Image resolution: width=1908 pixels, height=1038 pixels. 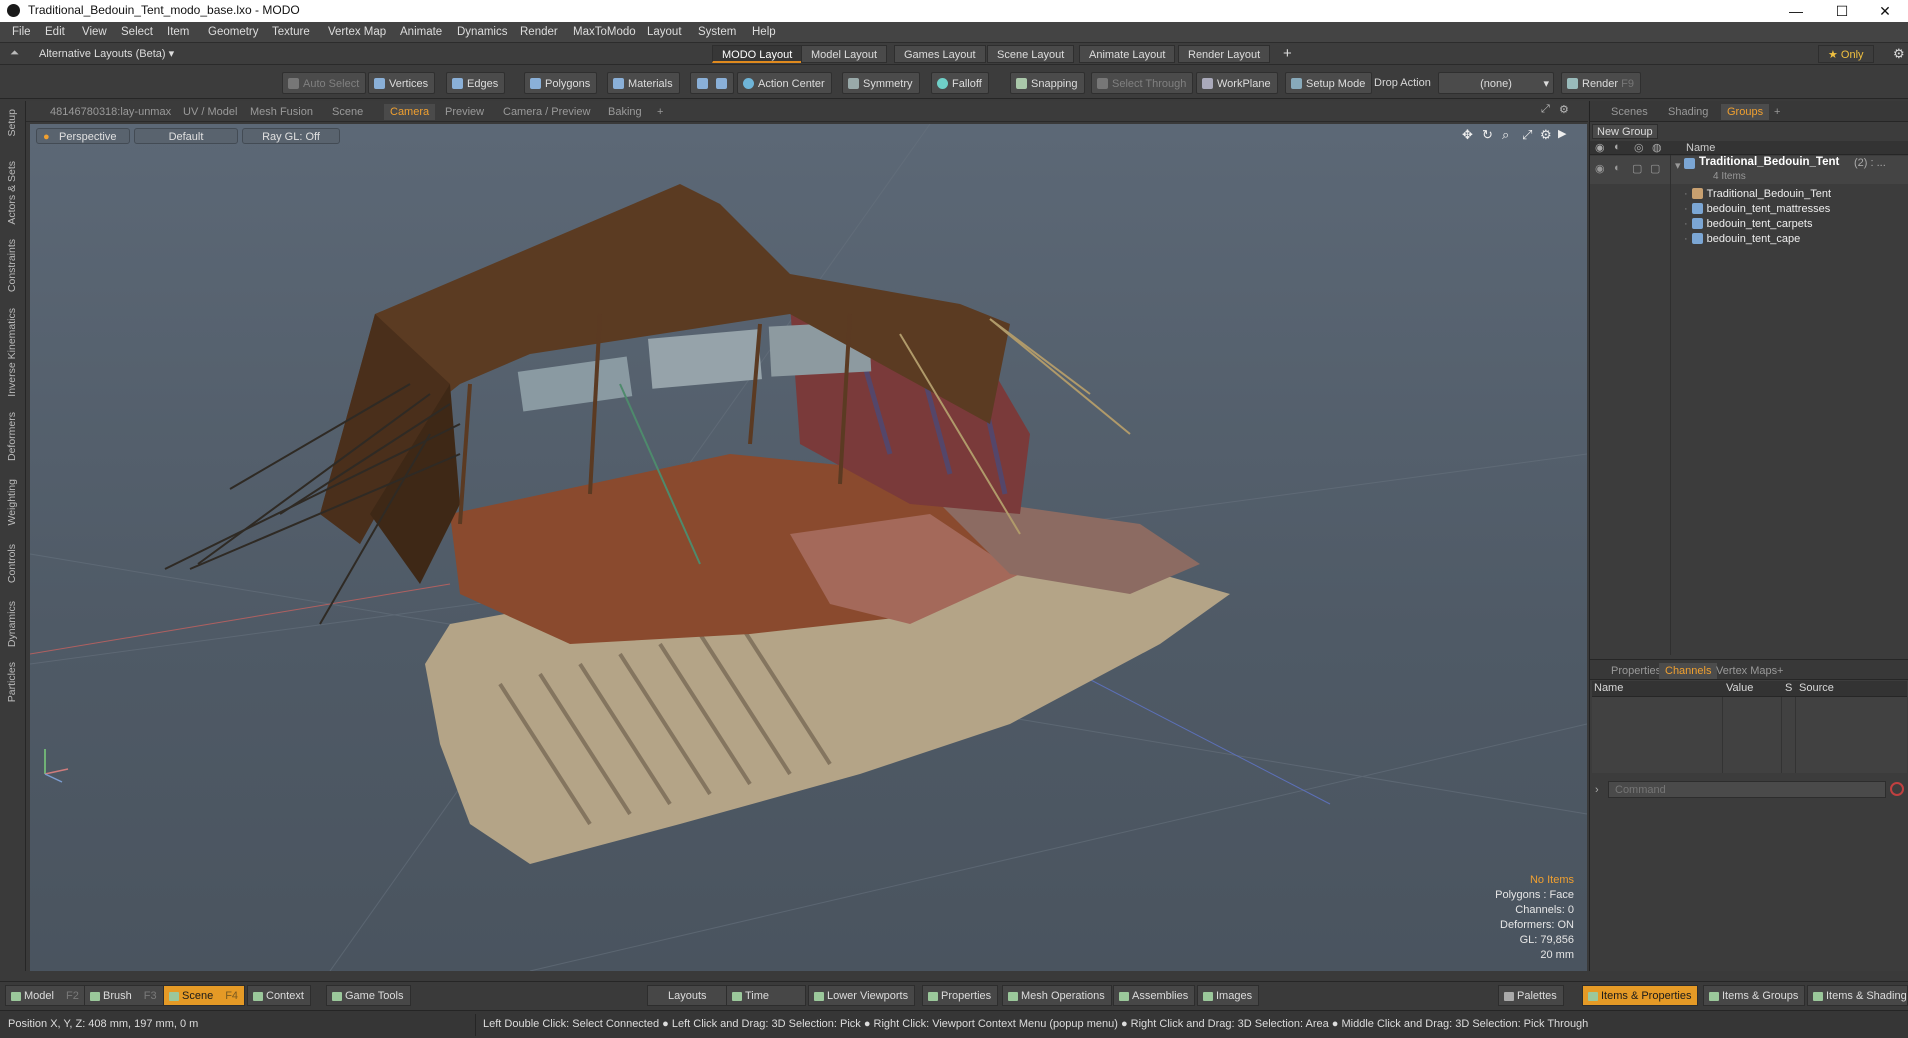 What do you see at coordinates (476, 83) in the screenshot?
I see `edges-button: Edges` at bounding box center [476, 83].